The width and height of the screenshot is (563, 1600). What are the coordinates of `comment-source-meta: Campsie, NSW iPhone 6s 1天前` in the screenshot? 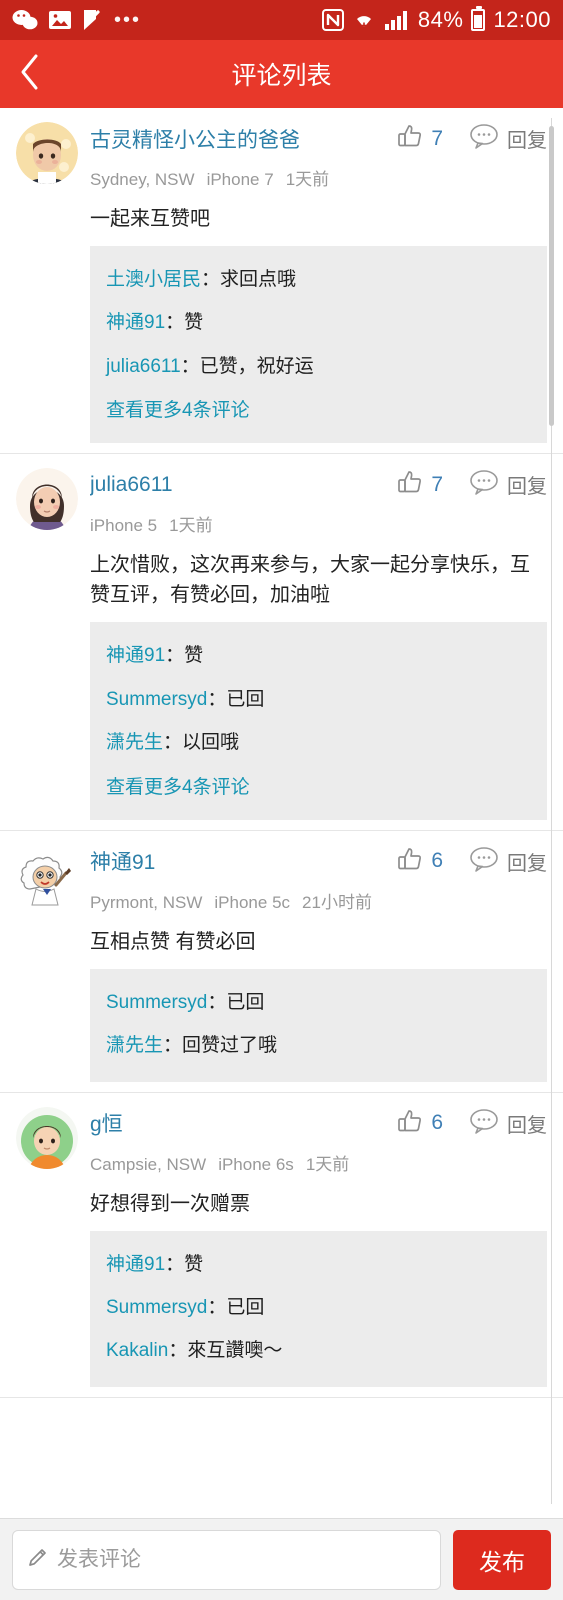 It's located at (318, 1162).